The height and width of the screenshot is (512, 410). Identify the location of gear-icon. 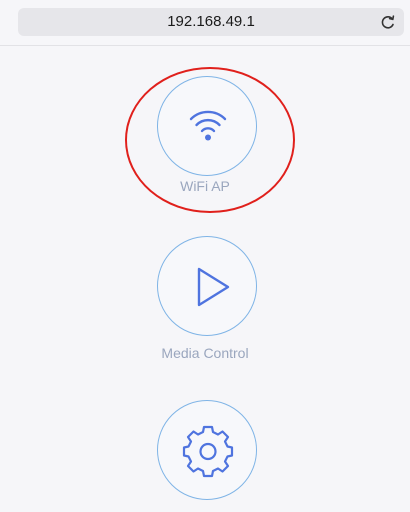
(208, 451).